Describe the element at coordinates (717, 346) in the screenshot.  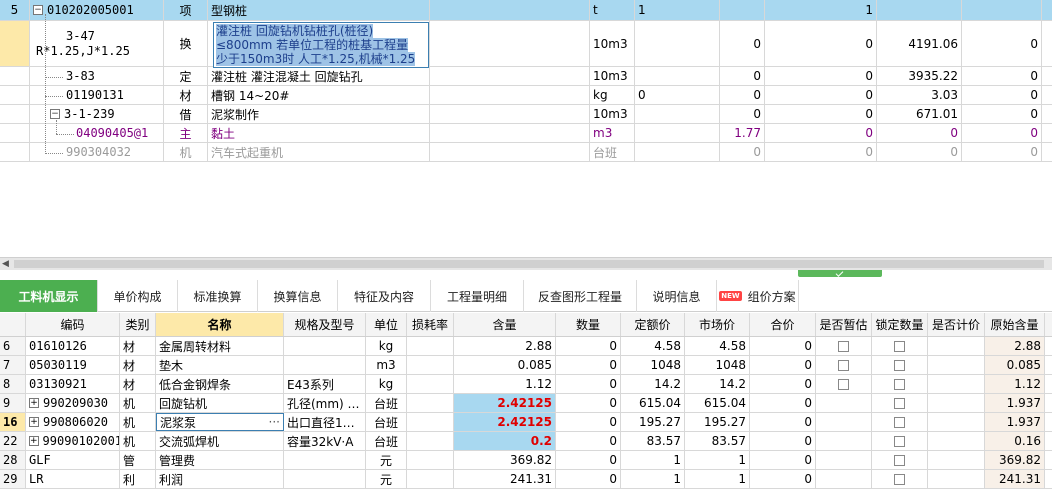
I see `resource-market-price: 4.58` at that location.